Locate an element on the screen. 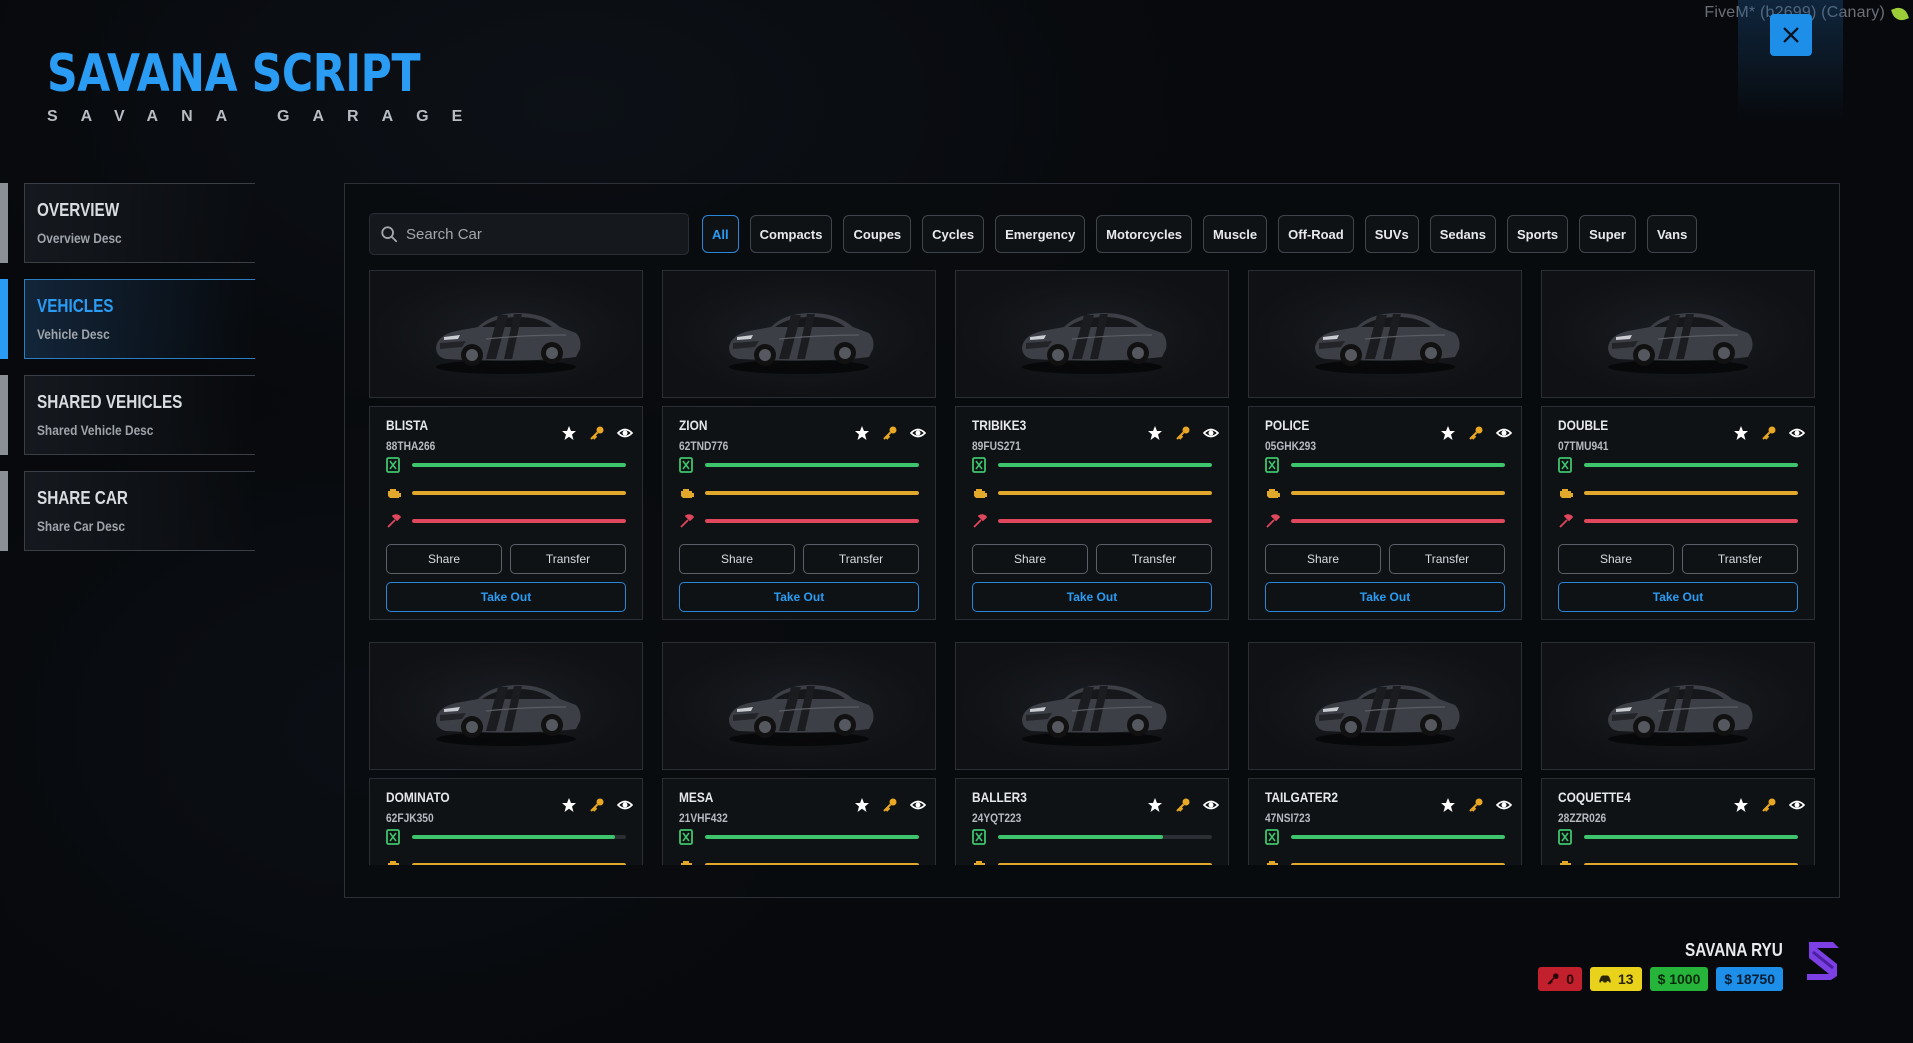  body-stat is located at coordinates (1389, 521).